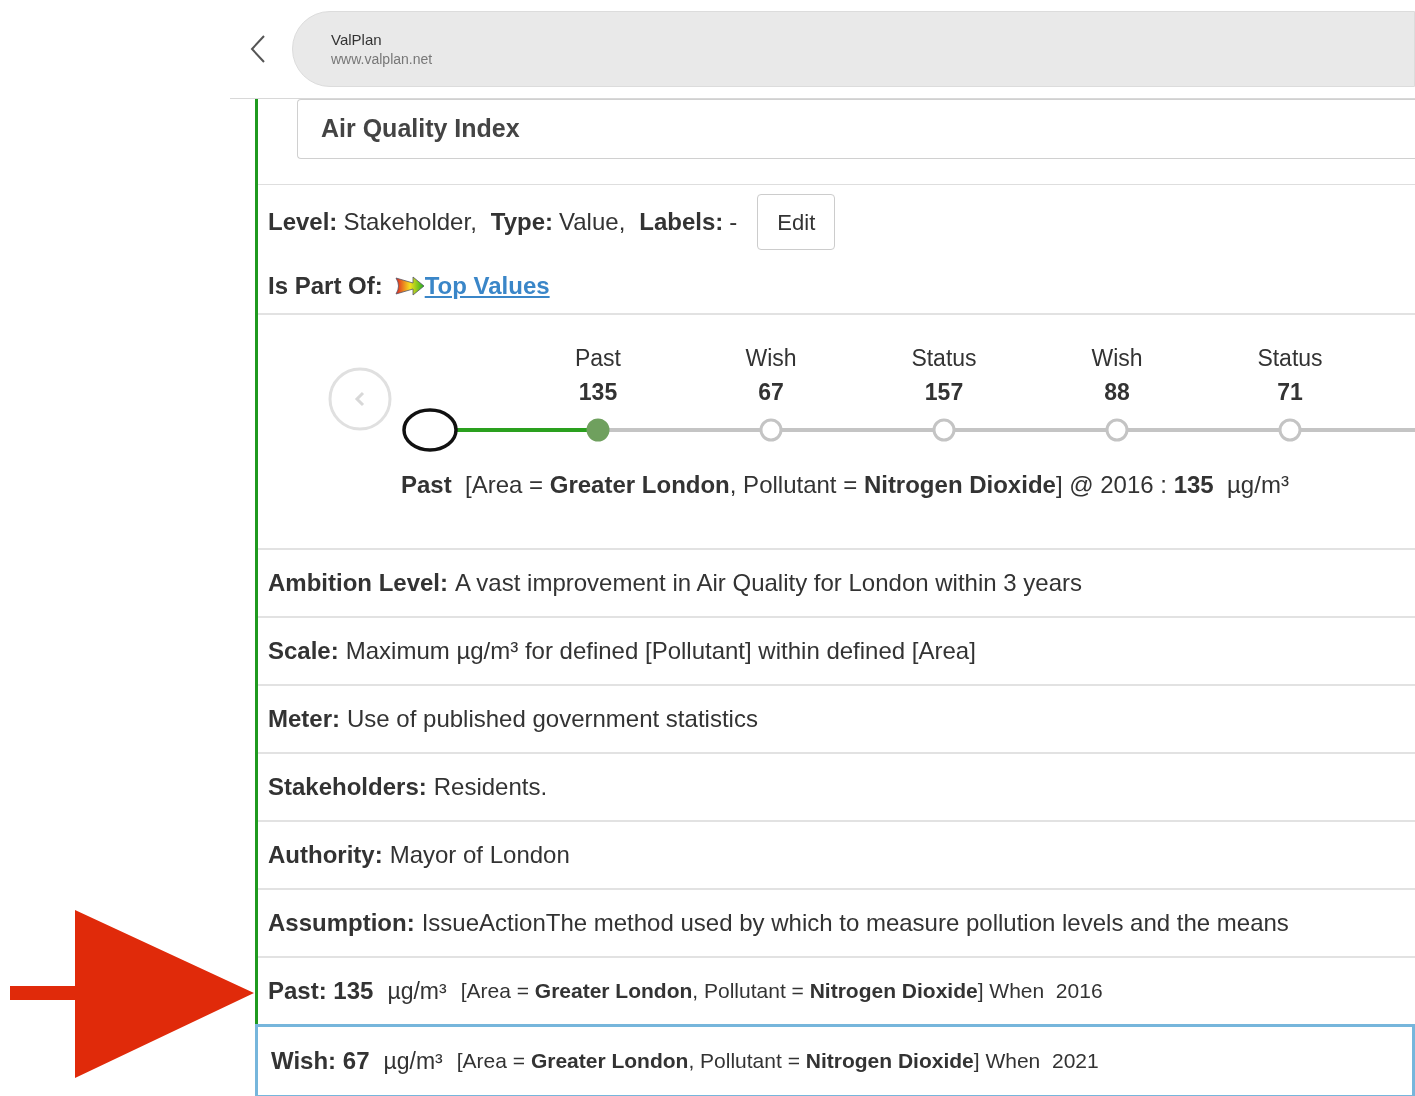  Describe the element at coordinates (303, 222) in the screenshot. I see `field-label: Level:` at that location.